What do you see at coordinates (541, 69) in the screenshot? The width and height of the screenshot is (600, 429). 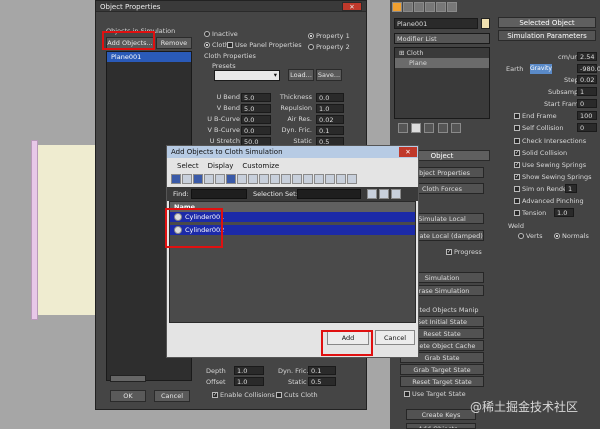 I see `gravity-button: Gravity` at bounding box center [541, 69].